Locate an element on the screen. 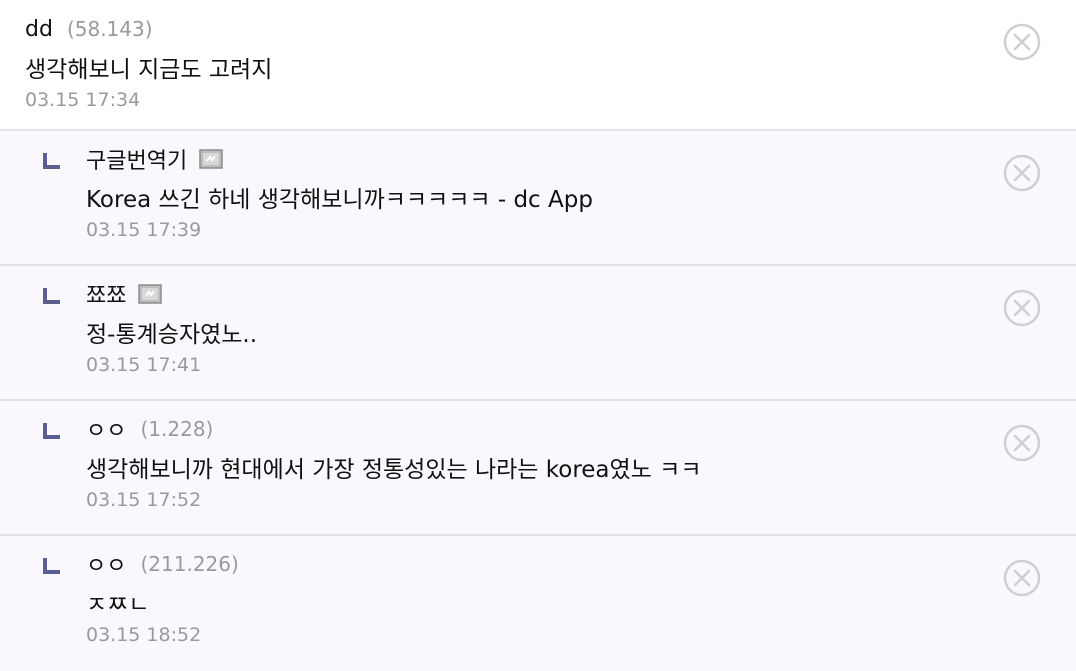  comment-text: Korea 쓰긴 하네 생각해보니까ㅋㅋㅋㅋㅋ - dc App is located at coordinates (339, 200).